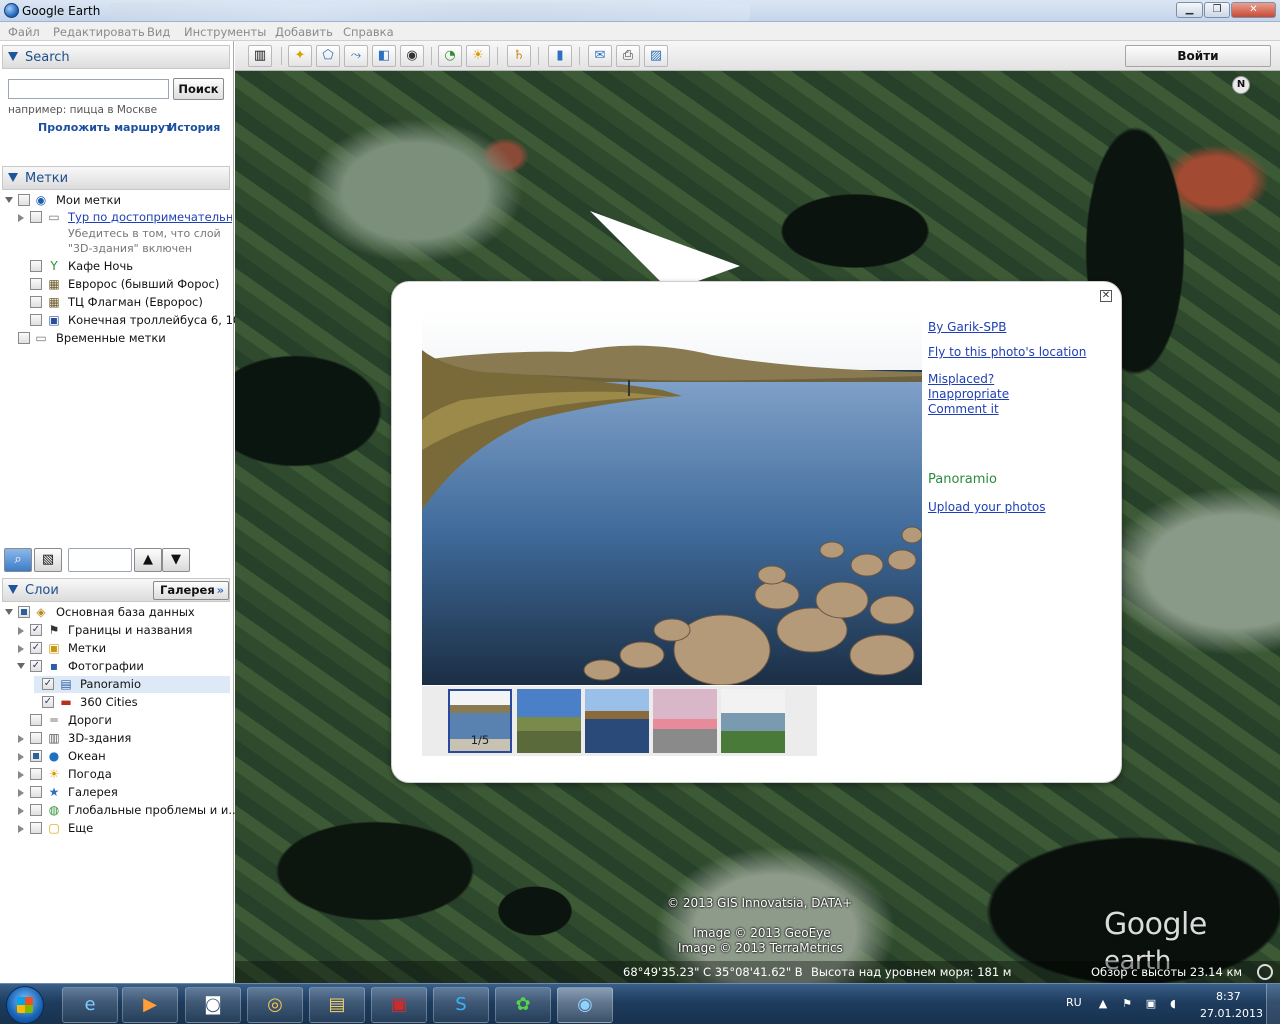 The height and width of the screenshot is (1024, 1280). What do you see at coordinates (116, 338) in the screenshot?
I see `tree-item-temp-places: ▭ Временные метки` at bounding box center [116, 338].